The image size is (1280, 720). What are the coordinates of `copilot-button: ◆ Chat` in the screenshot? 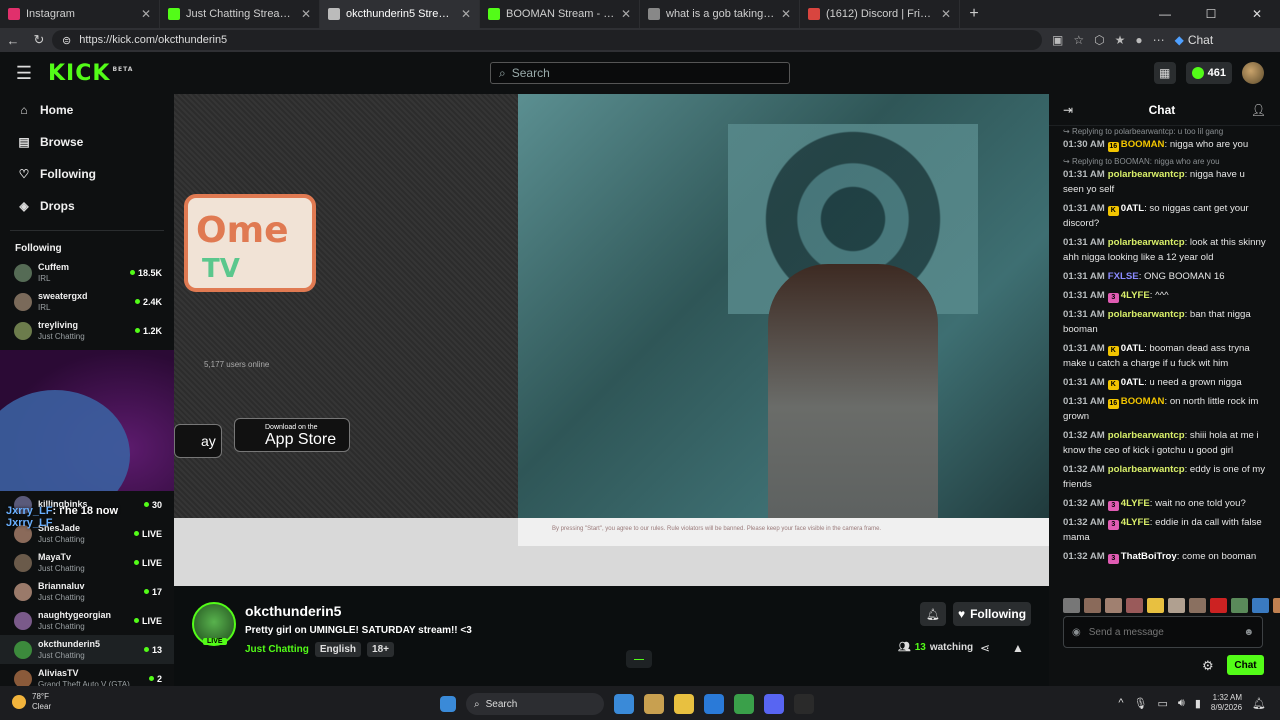 It's located at (1194, 40).